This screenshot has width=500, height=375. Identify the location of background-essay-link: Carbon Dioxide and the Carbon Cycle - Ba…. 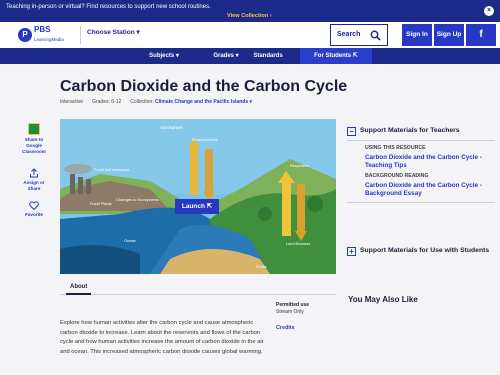
(430, 190).